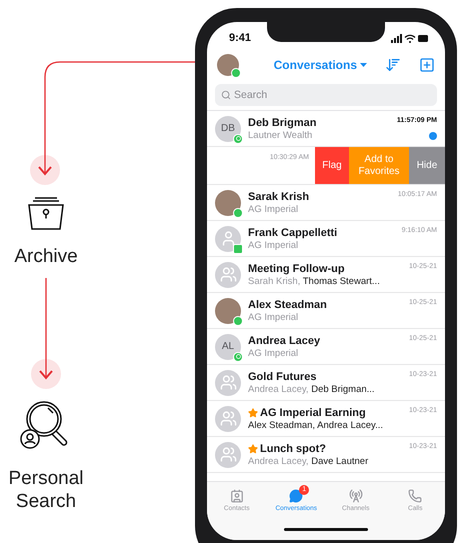 The image size is (458, 543). Describe the element at coordinates (296, 495) in the screenshot. I see `chat-bubble-icon` at that location.